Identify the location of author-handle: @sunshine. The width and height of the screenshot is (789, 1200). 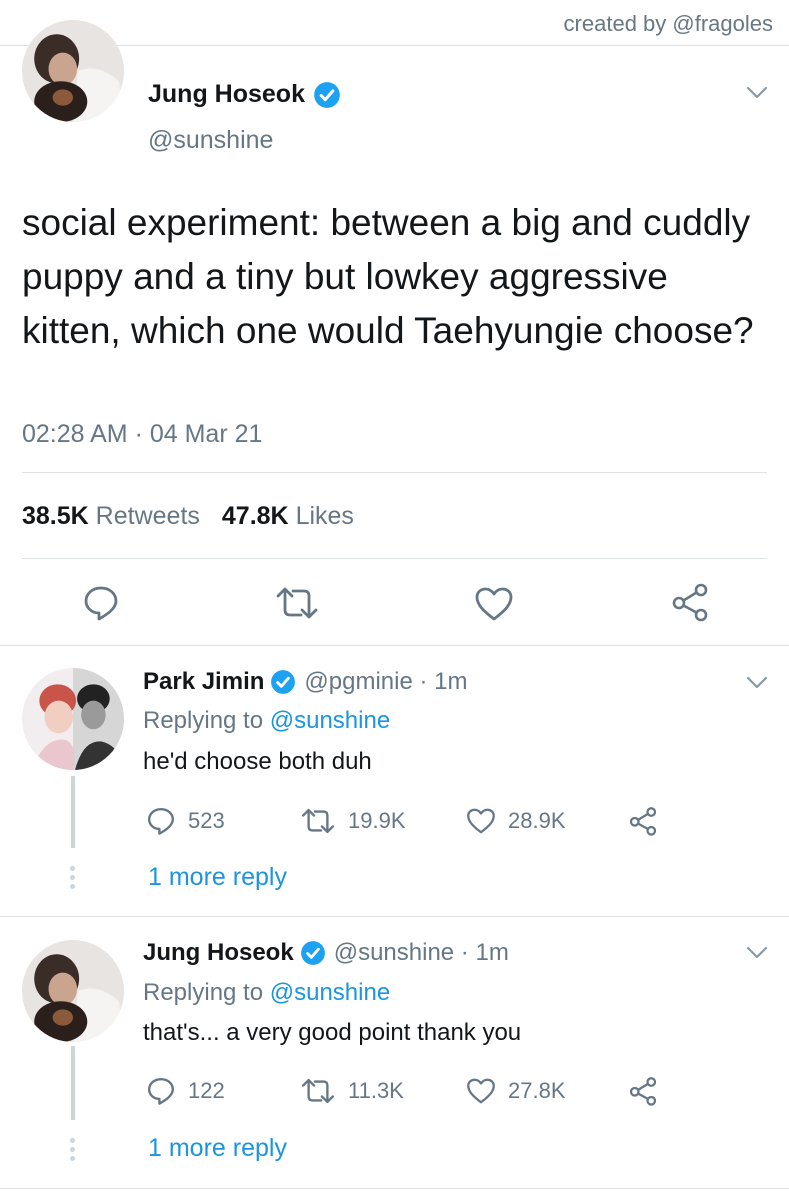
(210, 140).